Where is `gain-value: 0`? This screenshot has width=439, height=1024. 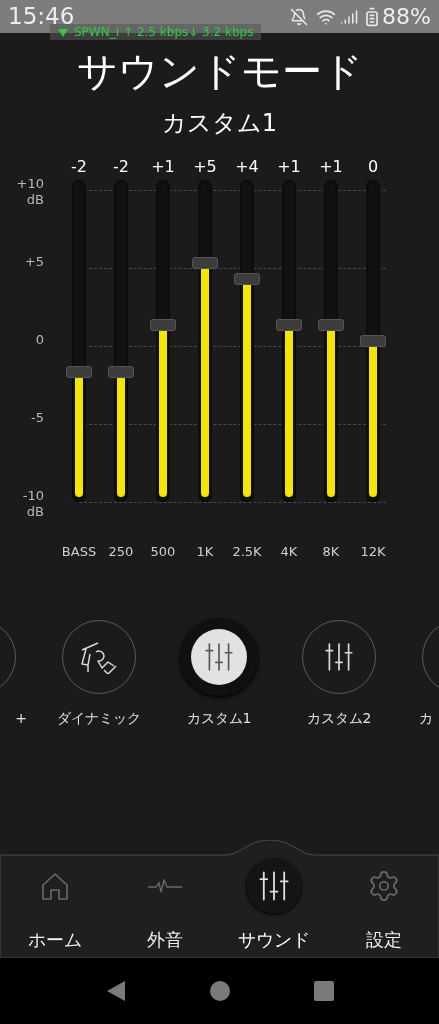
gain-value: 0 is located at coordinates (373, 167).